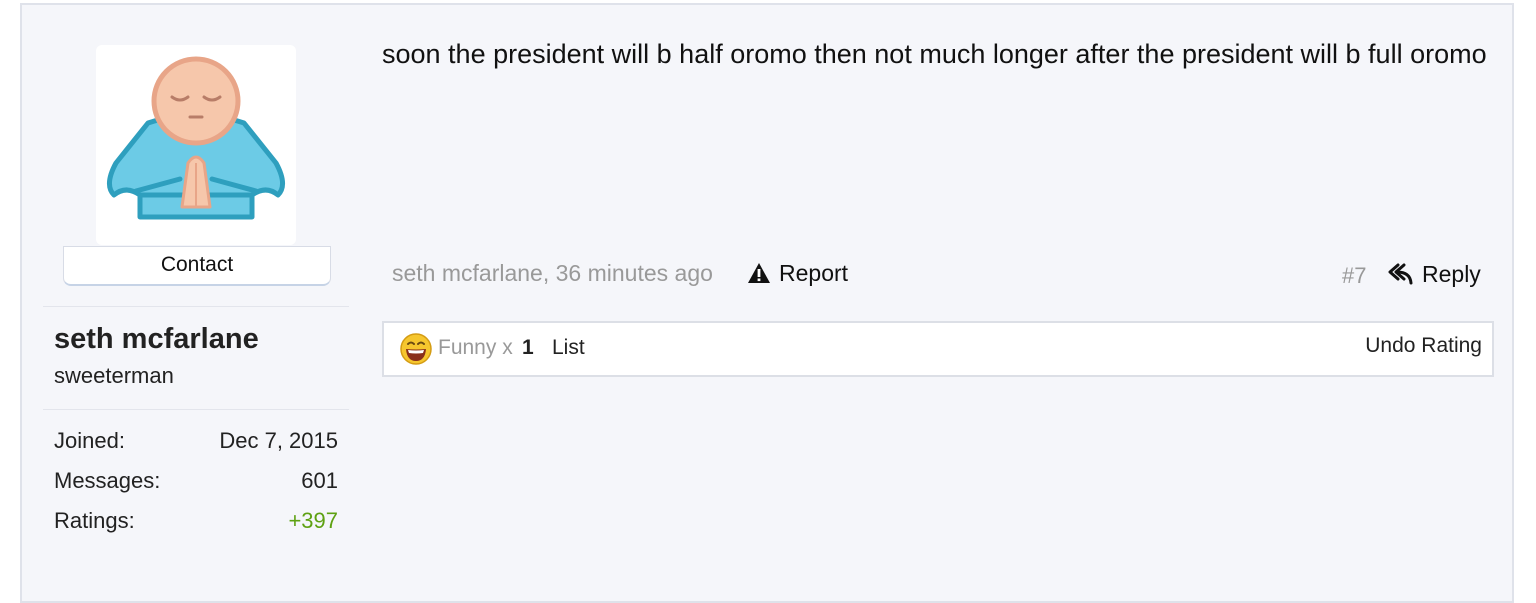  I want to click on ratings-bar: Funny x 1 List Undo Rating, so click(938, 349).